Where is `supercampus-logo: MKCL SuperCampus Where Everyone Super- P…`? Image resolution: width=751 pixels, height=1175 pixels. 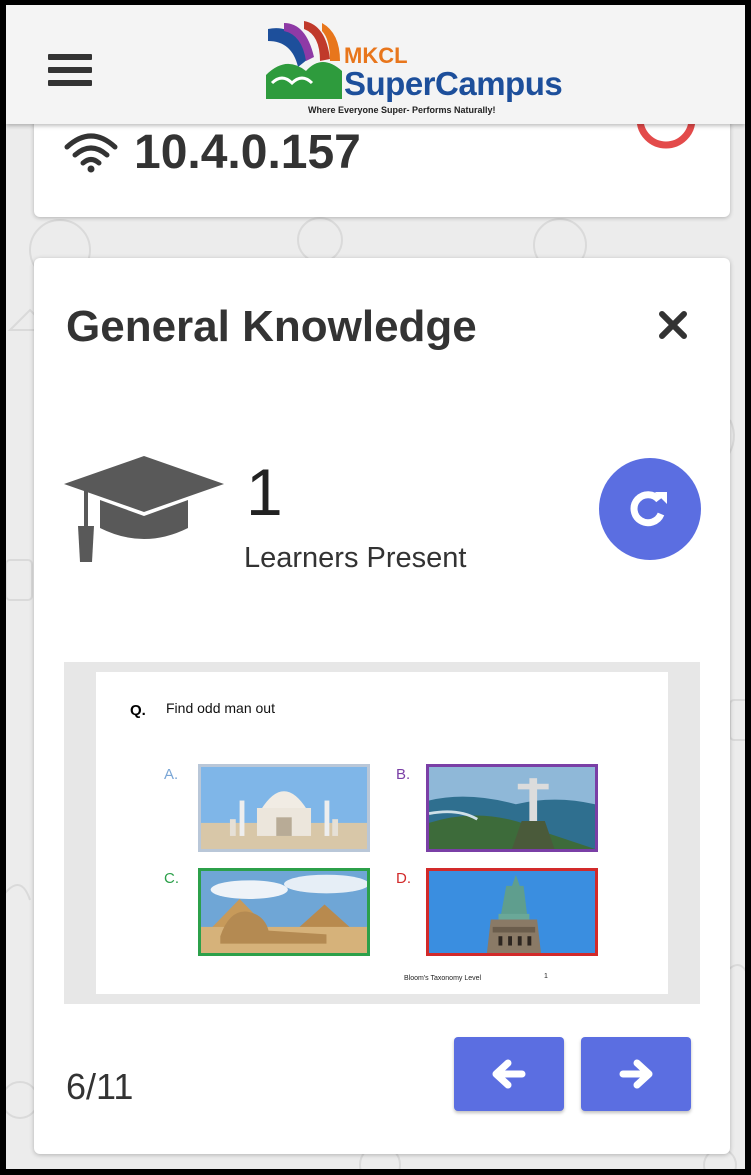 supercampus-logo: MKCL SuperCampus Where Everyone Super- P… is located at coordinates (414, 69).